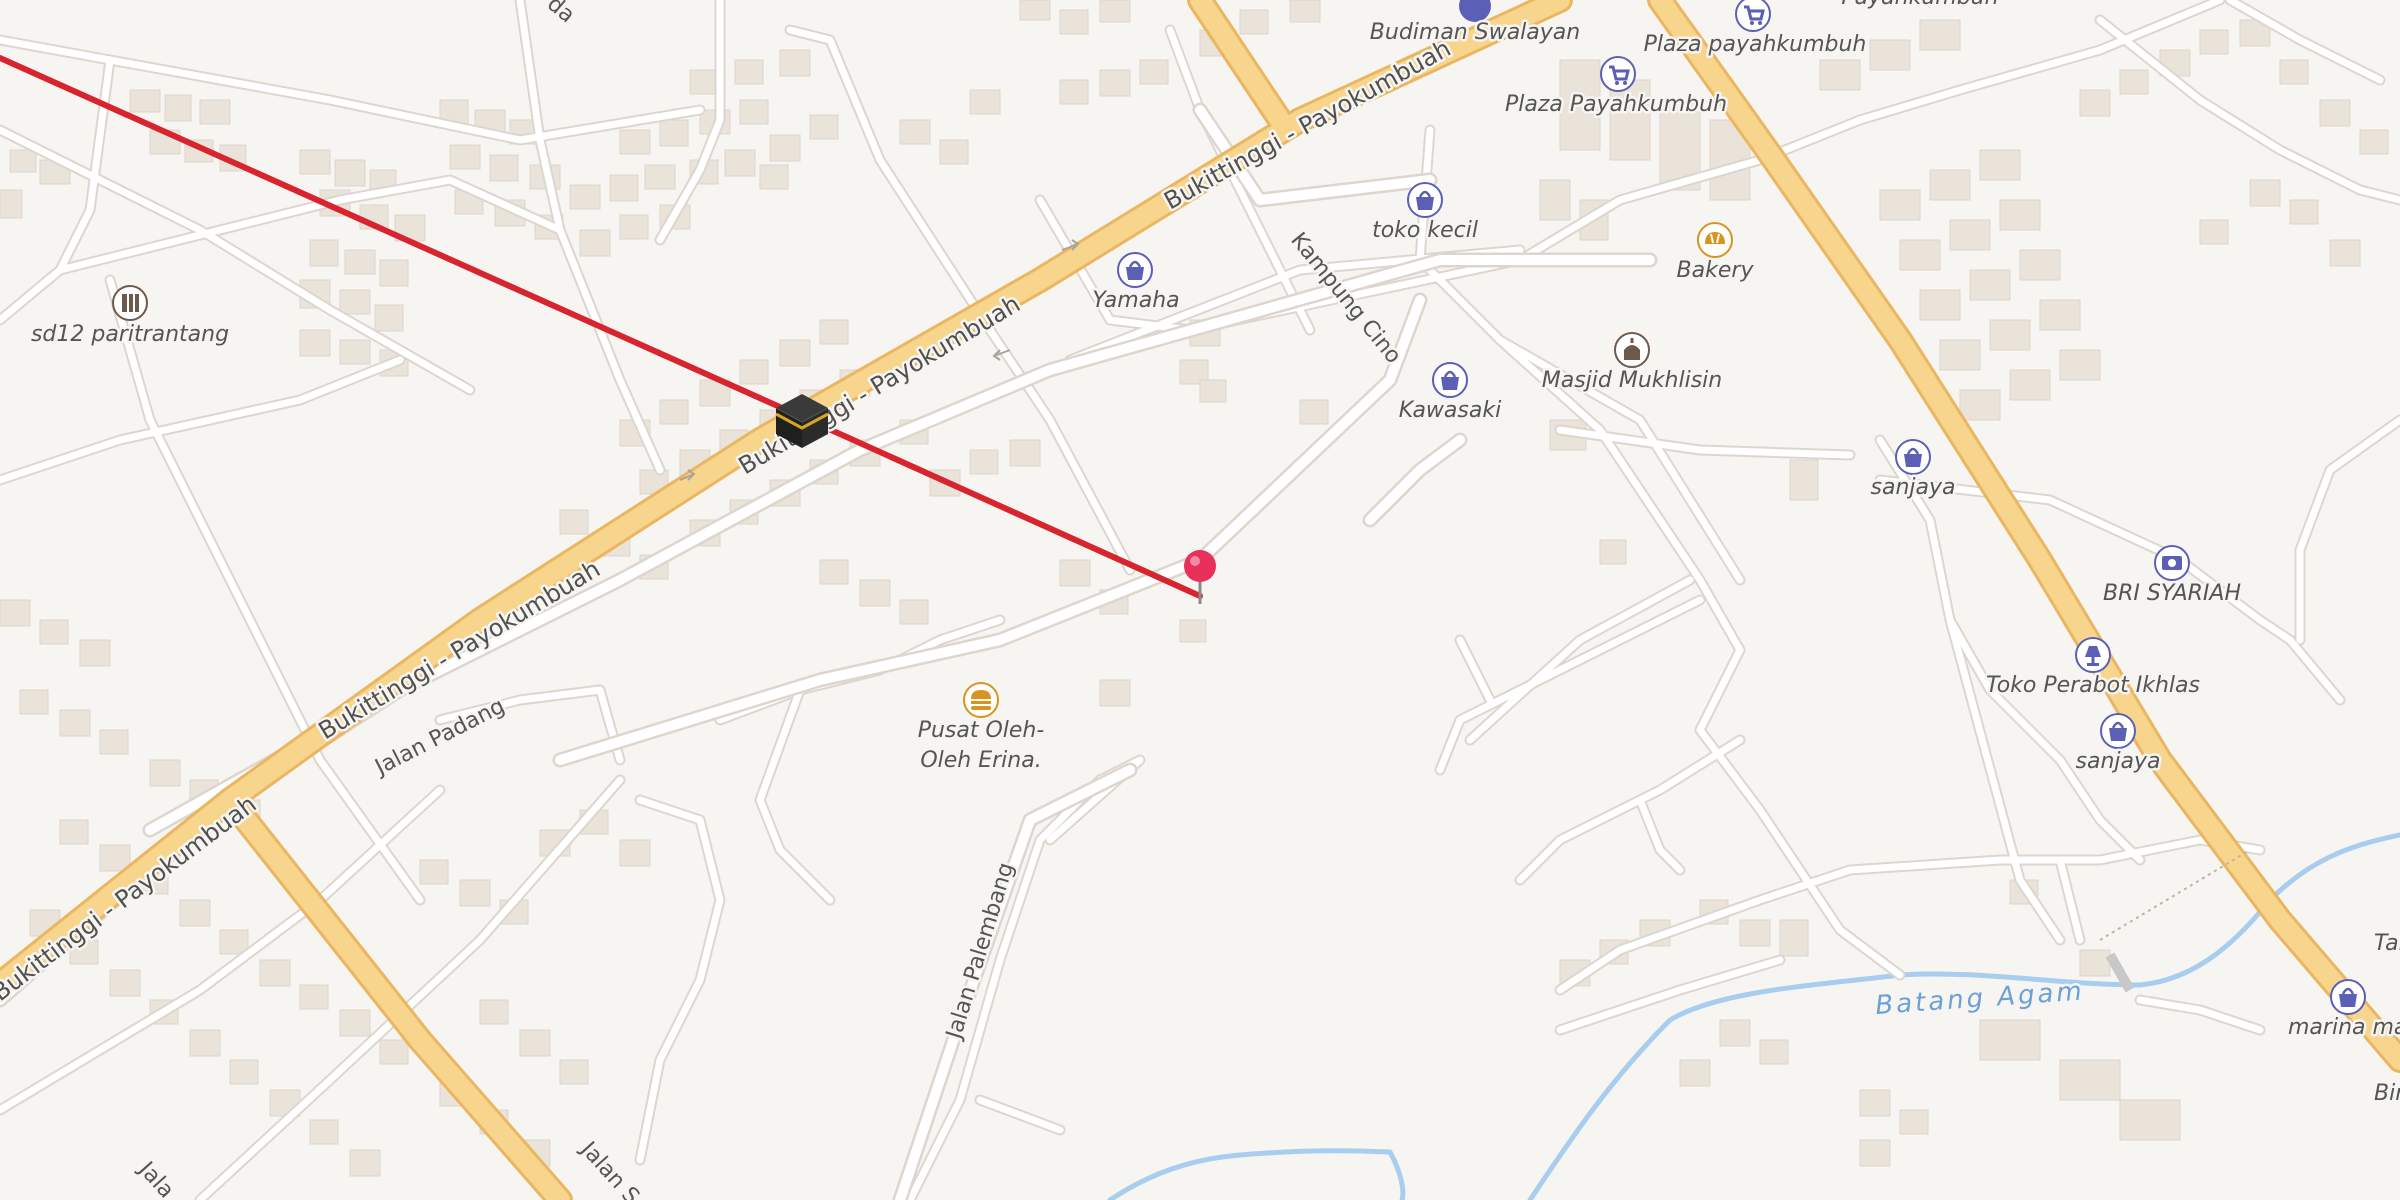 Image resolution: width=2400 pixels, height=1200 pixels. Describe the element at coordinates (130, 317) in the screenshot. I see `poi-sd12-paritrantang: sd12 paritrantang` at that location.